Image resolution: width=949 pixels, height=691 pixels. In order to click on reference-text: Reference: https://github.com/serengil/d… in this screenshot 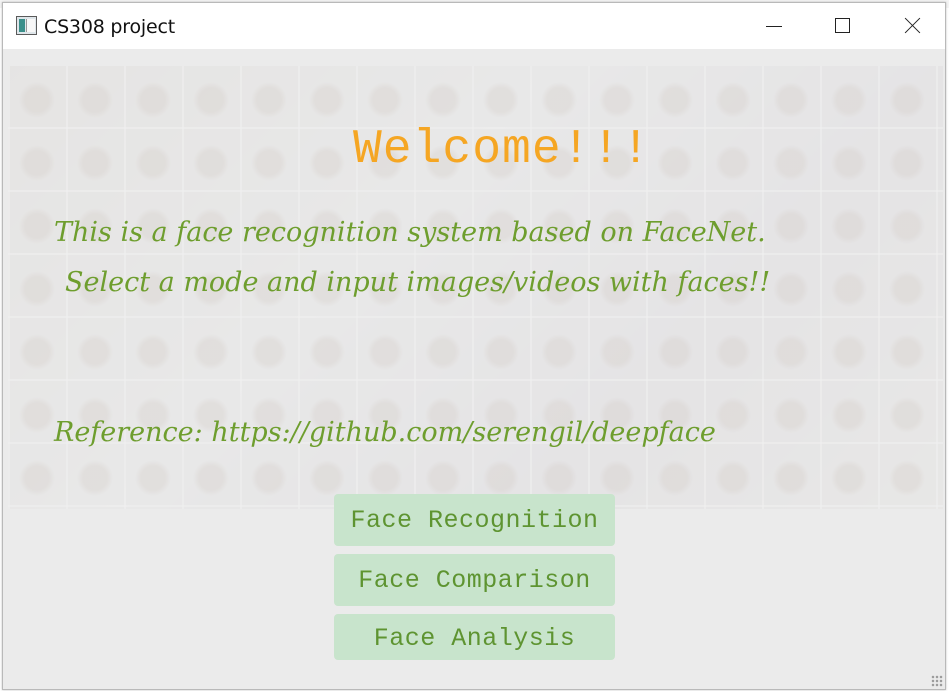, I will do `click(385, 432)`.